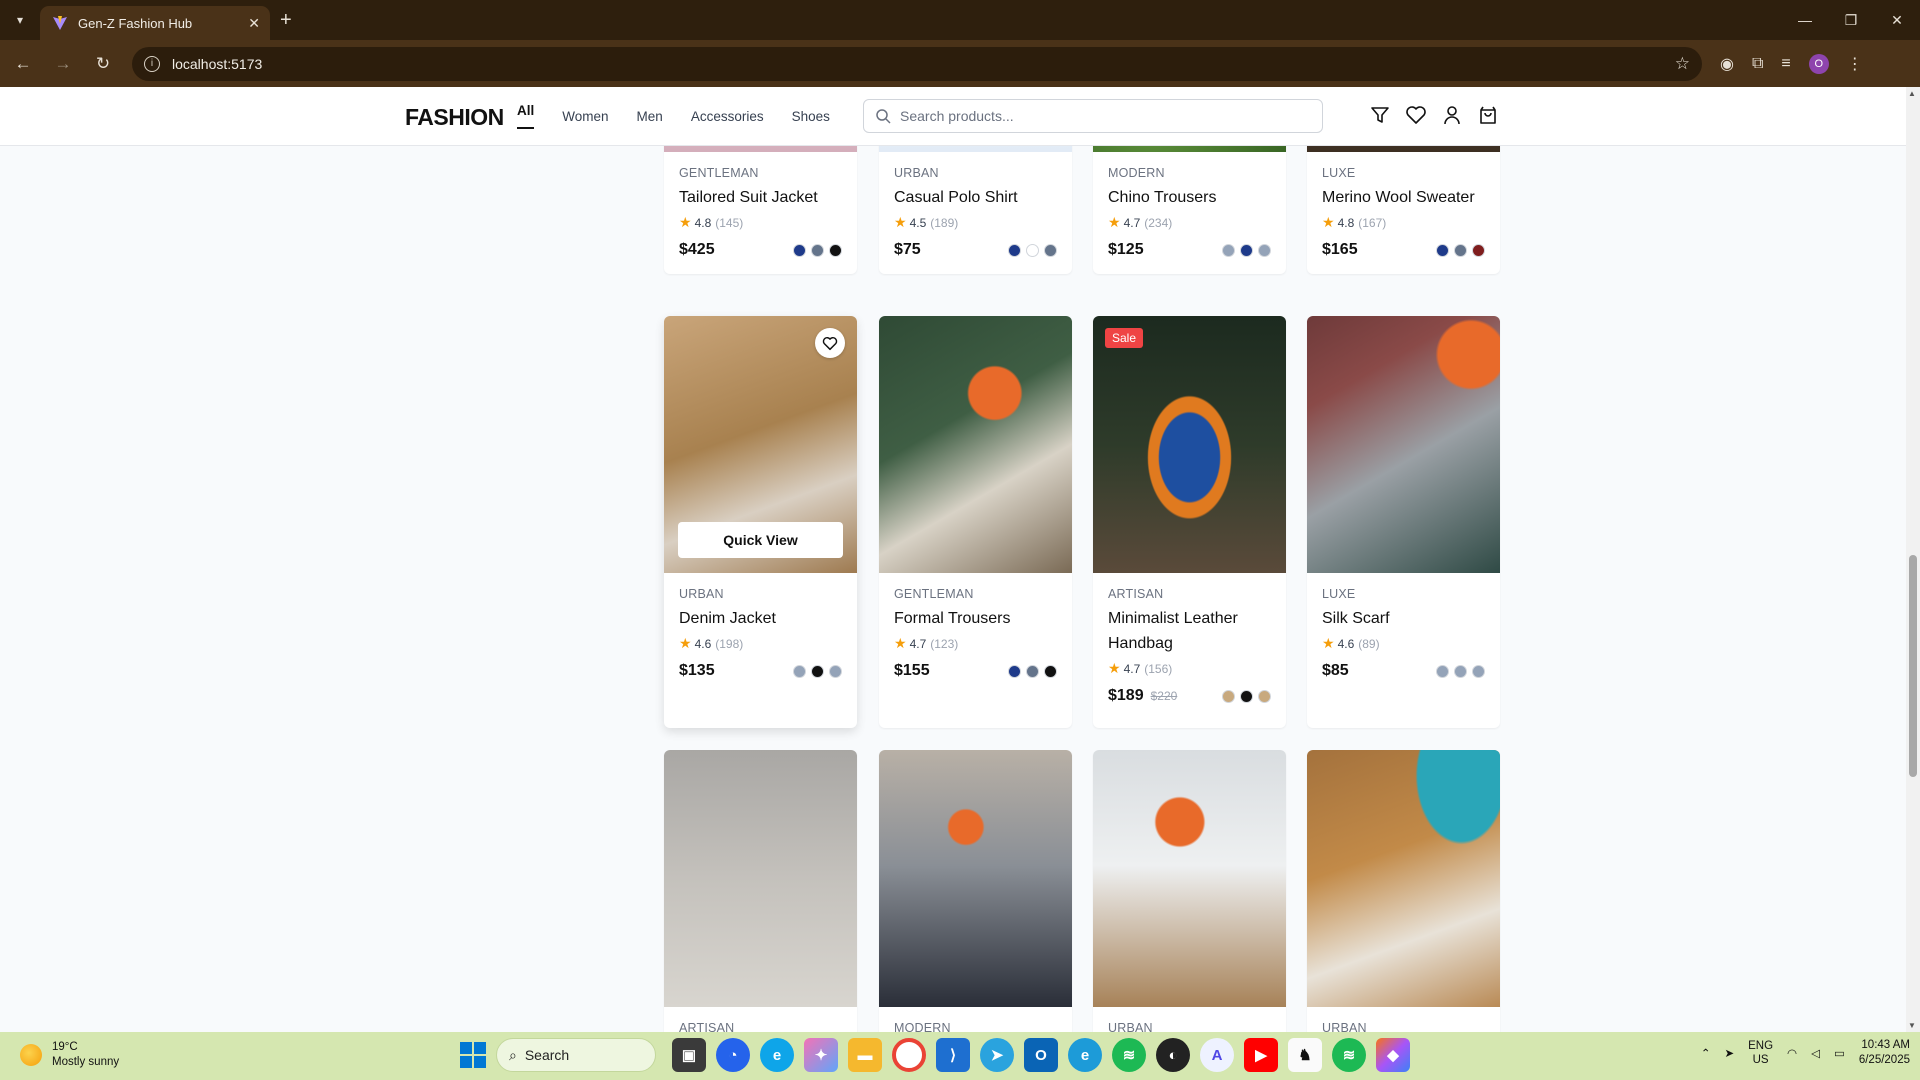 This screenshot has width=1920, height=1080. What do you see at coordinates (1085, 1055) in the screenshot?
I see `edge-dev-icon: e` at bounding box center [1085, 1055].